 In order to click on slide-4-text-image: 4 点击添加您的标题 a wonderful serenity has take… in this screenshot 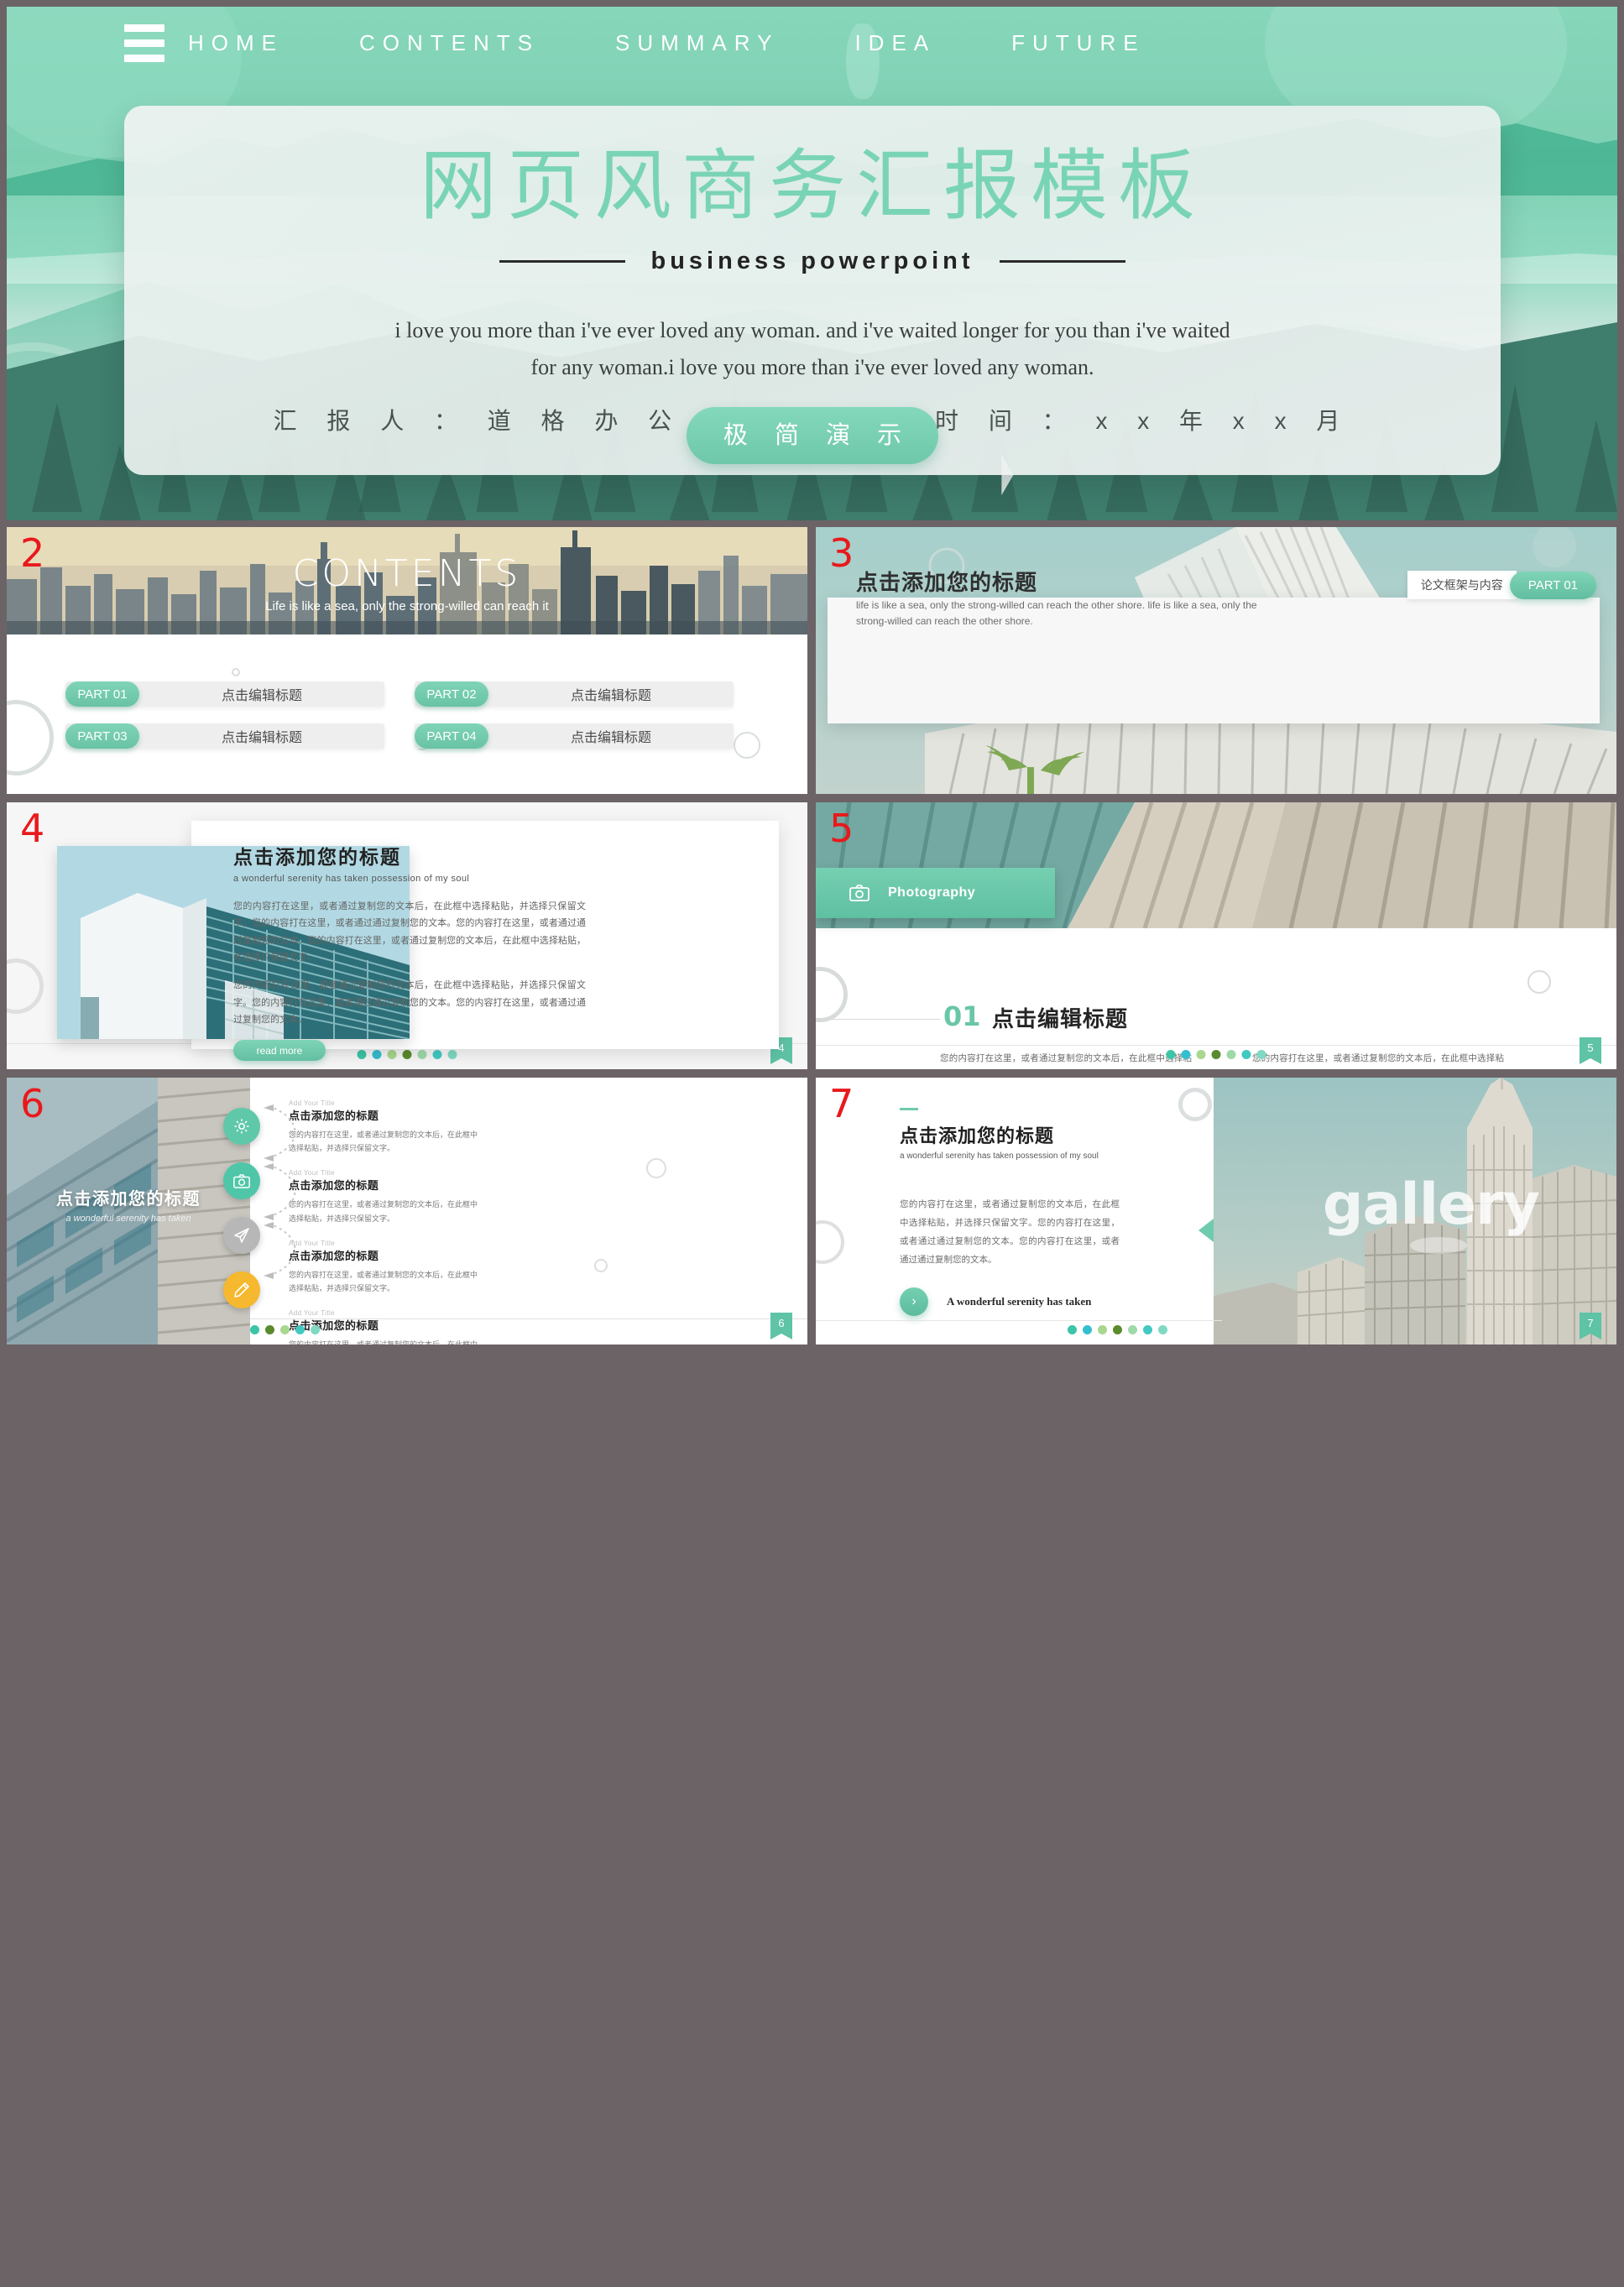, I will do `click(407, 936)`.